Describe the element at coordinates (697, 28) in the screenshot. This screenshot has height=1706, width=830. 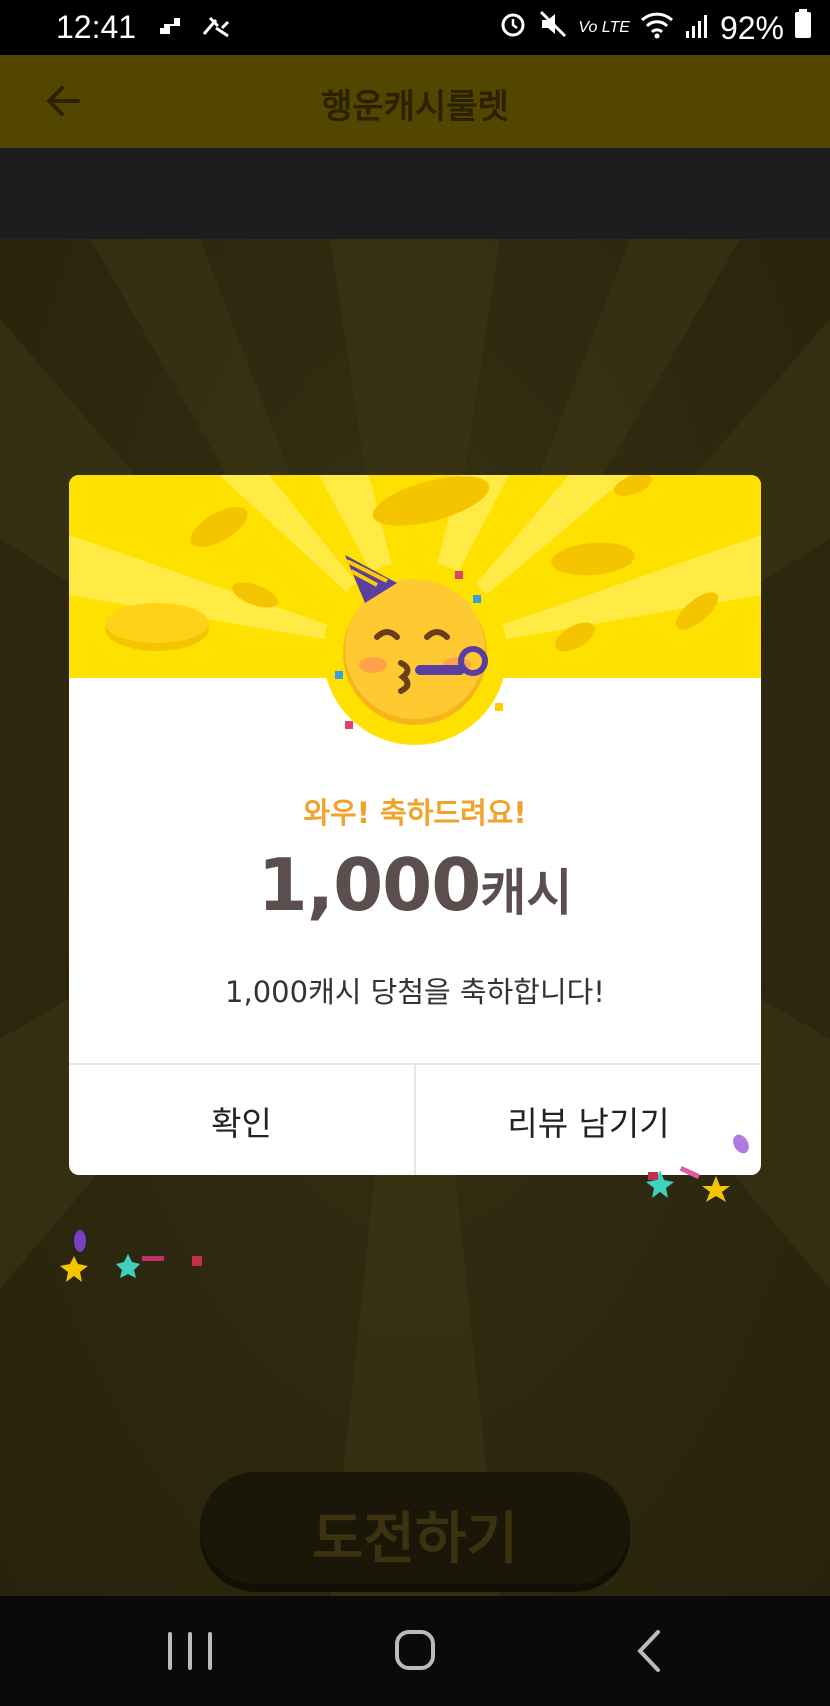
I see `signal-icon` at that location.